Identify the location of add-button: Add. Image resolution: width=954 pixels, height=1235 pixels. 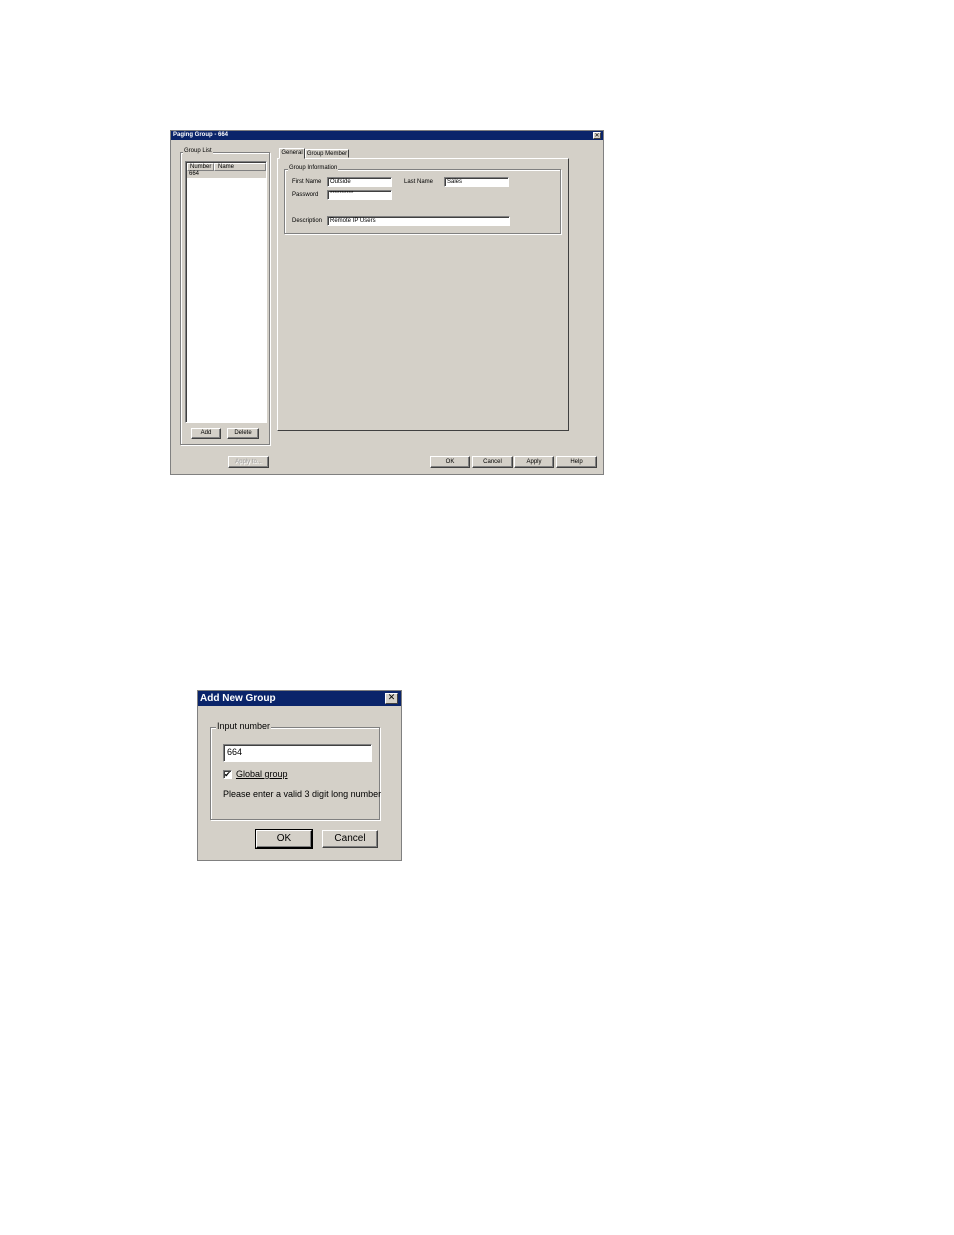
(206, 433).